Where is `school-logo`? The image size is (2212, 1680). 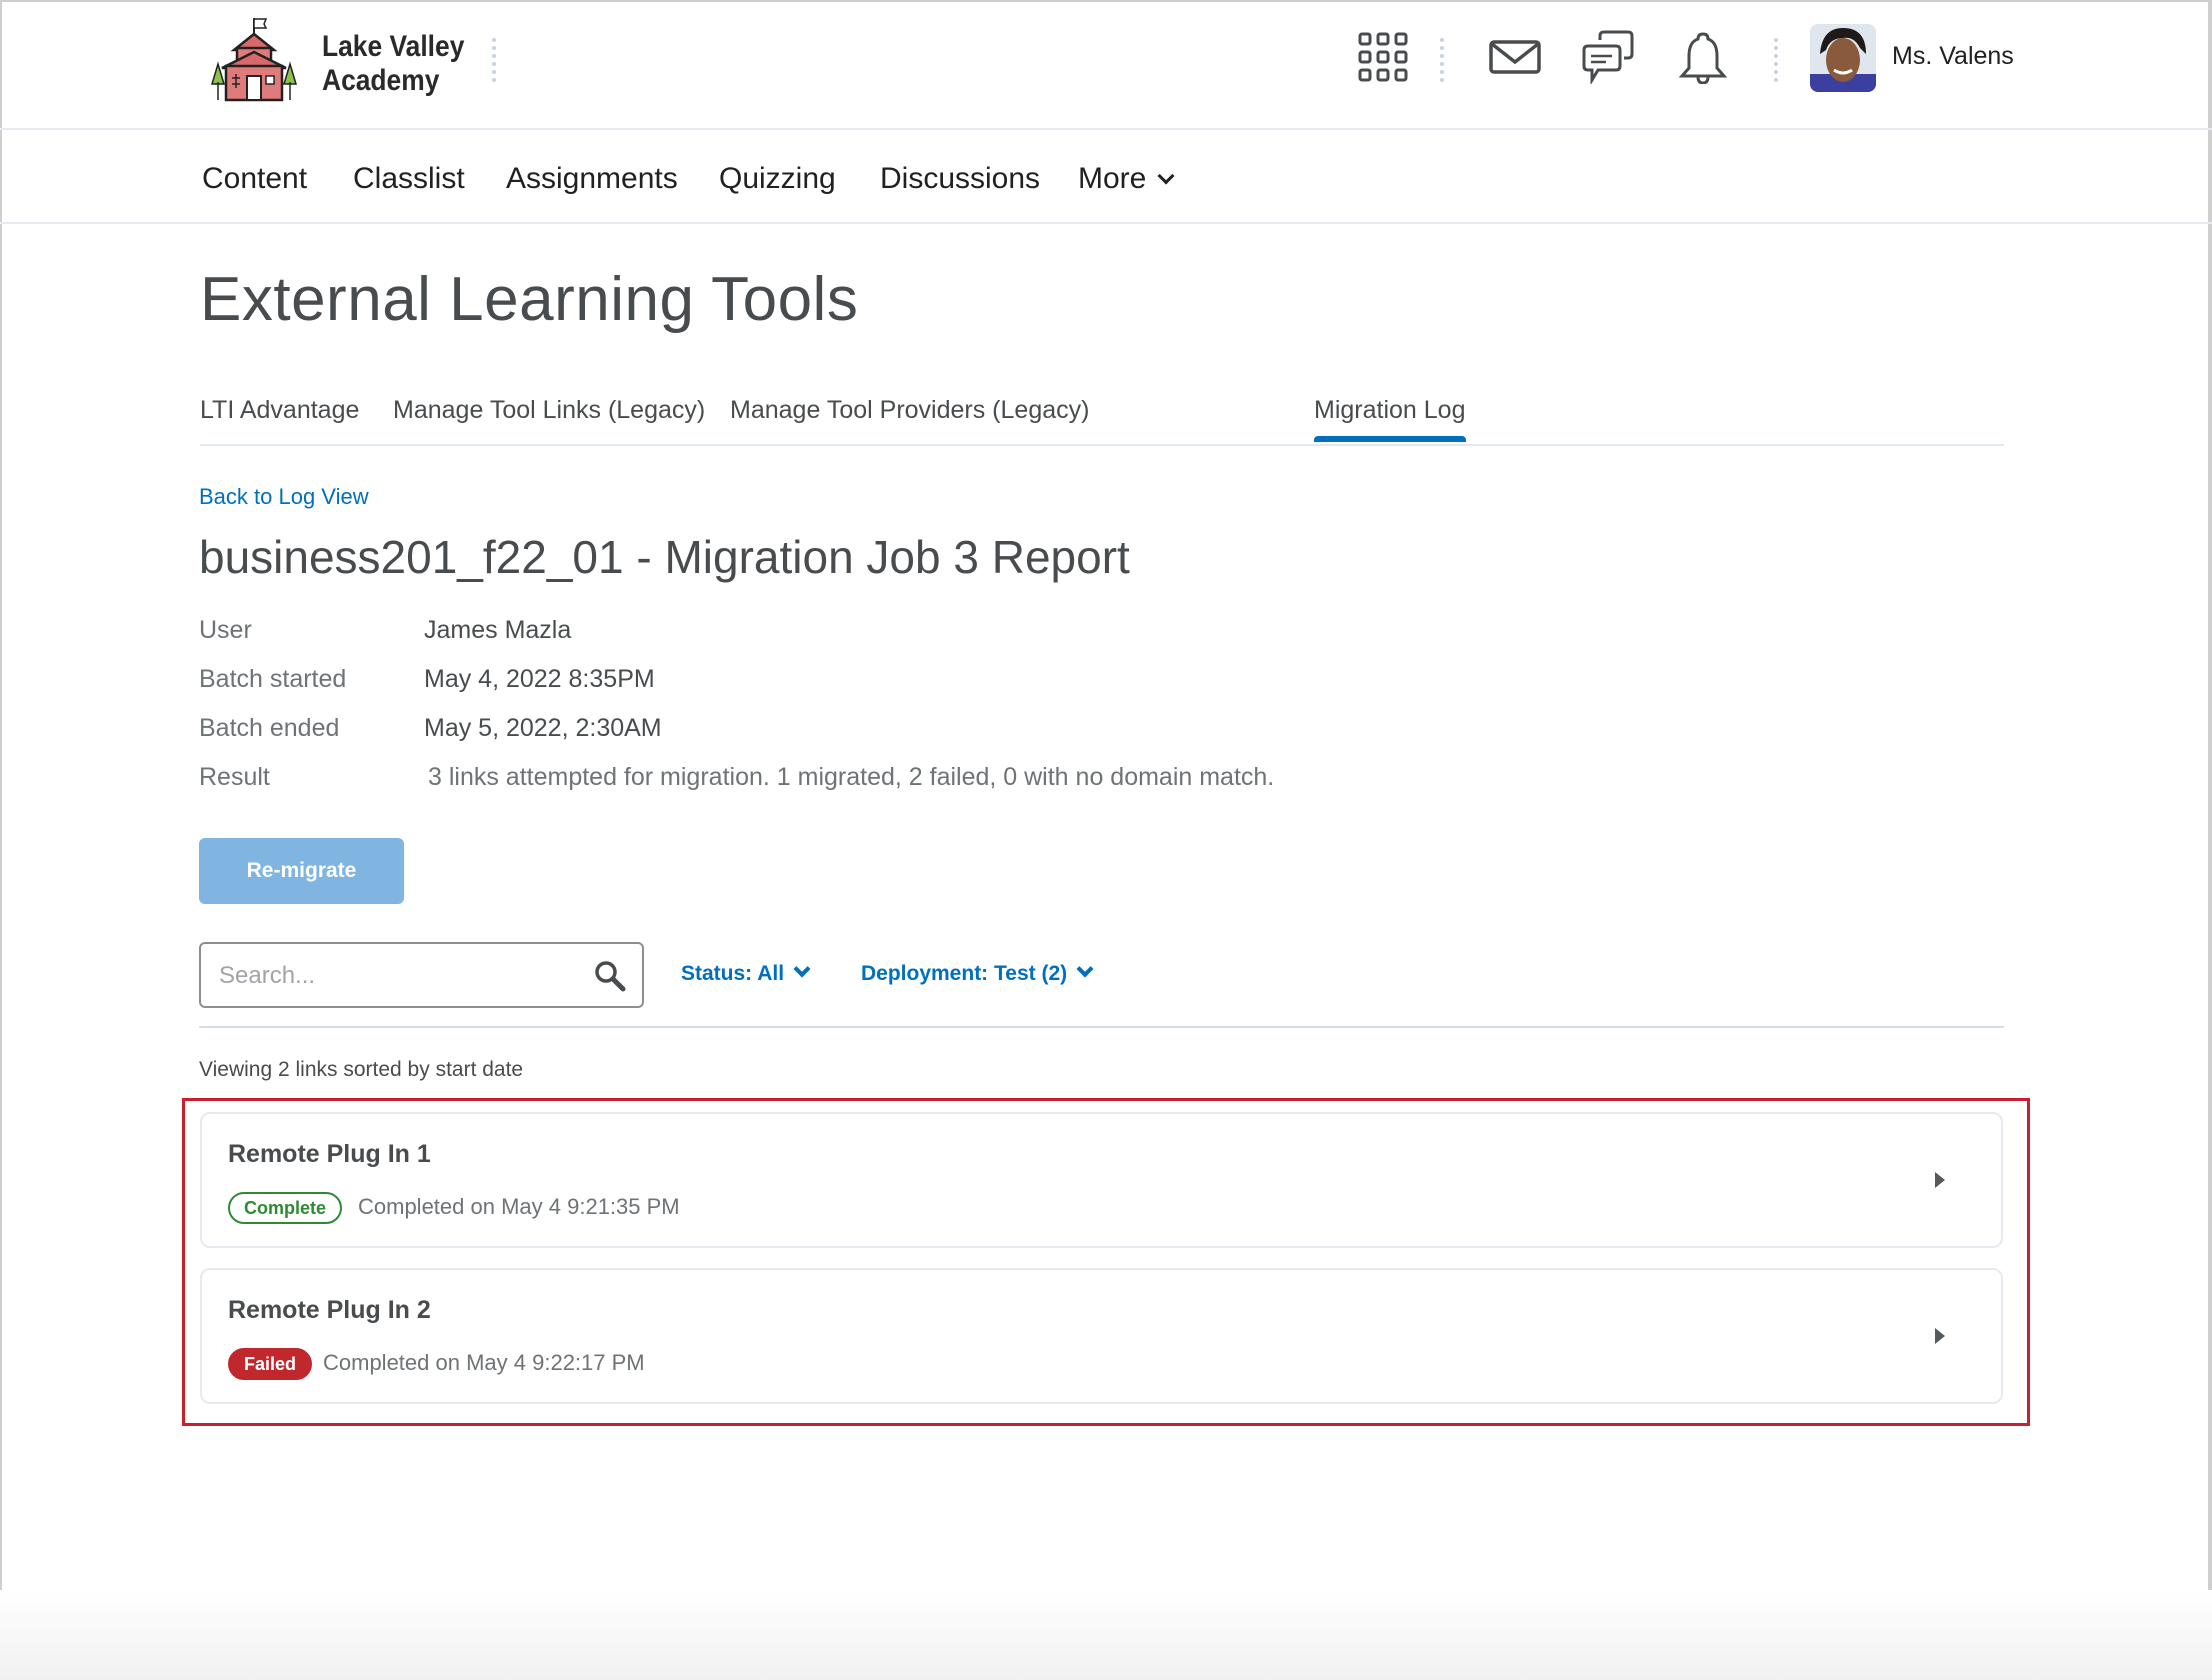
school-logo is located at coordinates (254, 59).